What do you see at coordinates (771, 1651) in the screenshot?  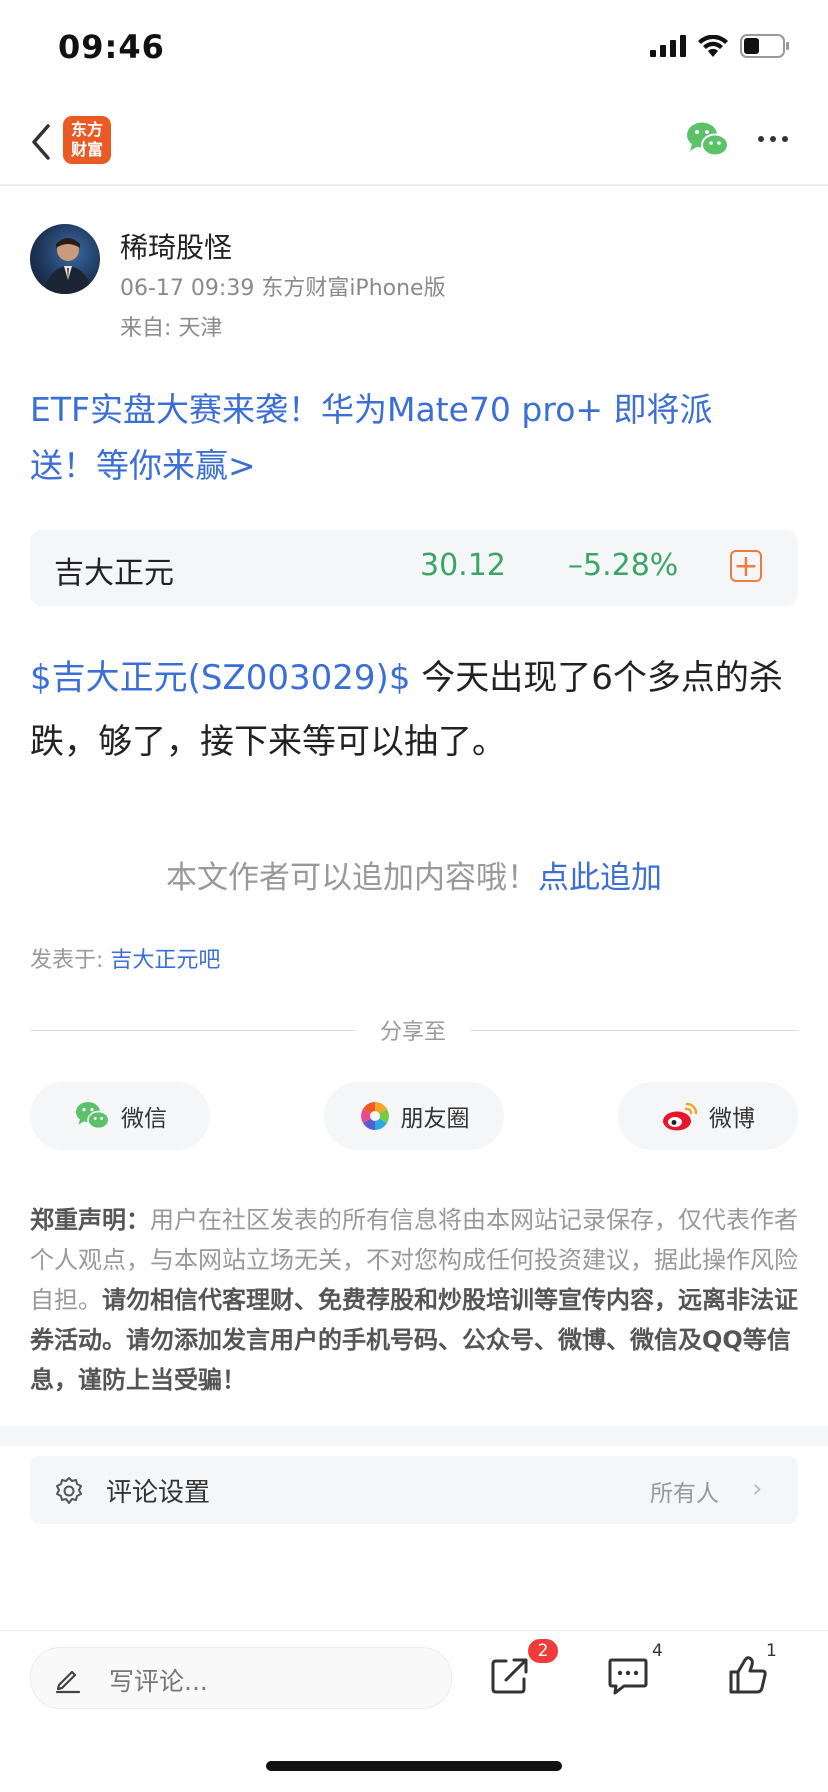 I see `like-count: 1` at bounding box center [771, 1651].